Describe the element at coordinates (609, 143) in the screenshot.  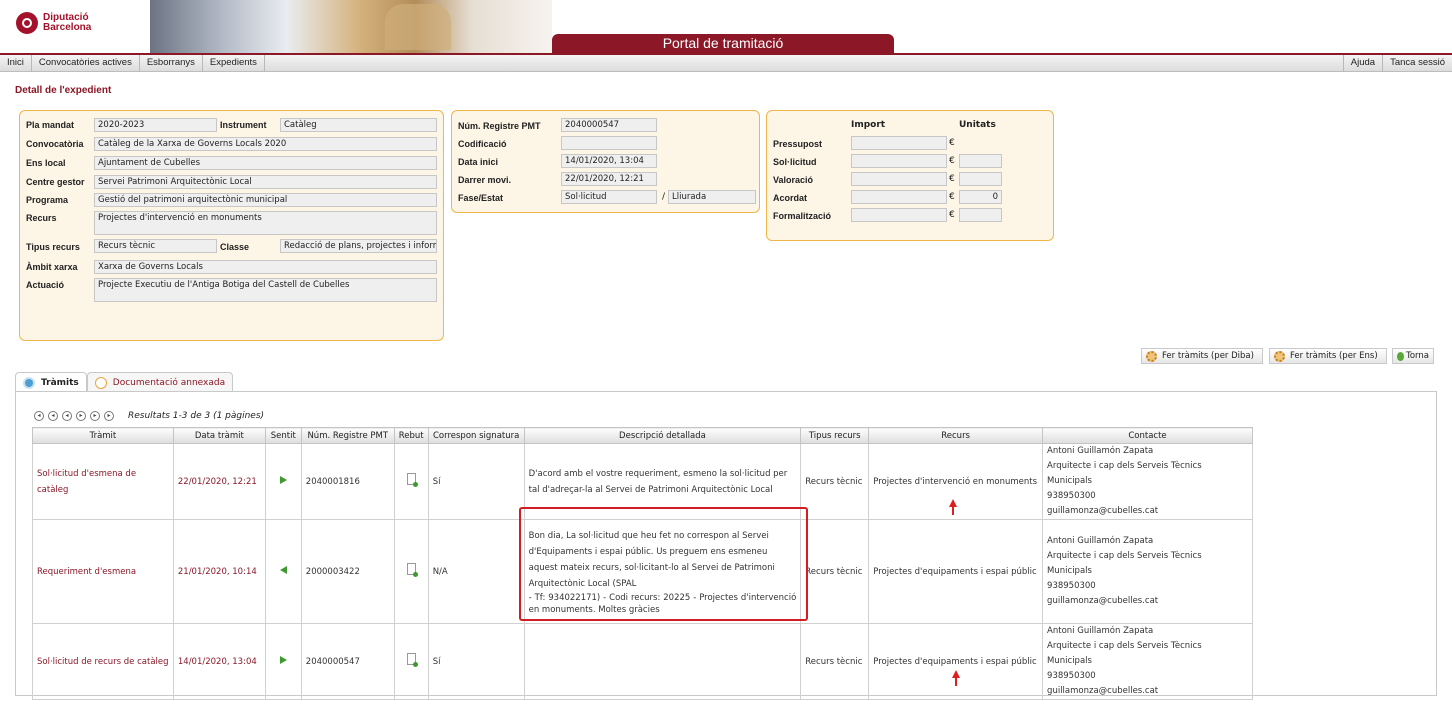
I see `codificacio-field` at that location.